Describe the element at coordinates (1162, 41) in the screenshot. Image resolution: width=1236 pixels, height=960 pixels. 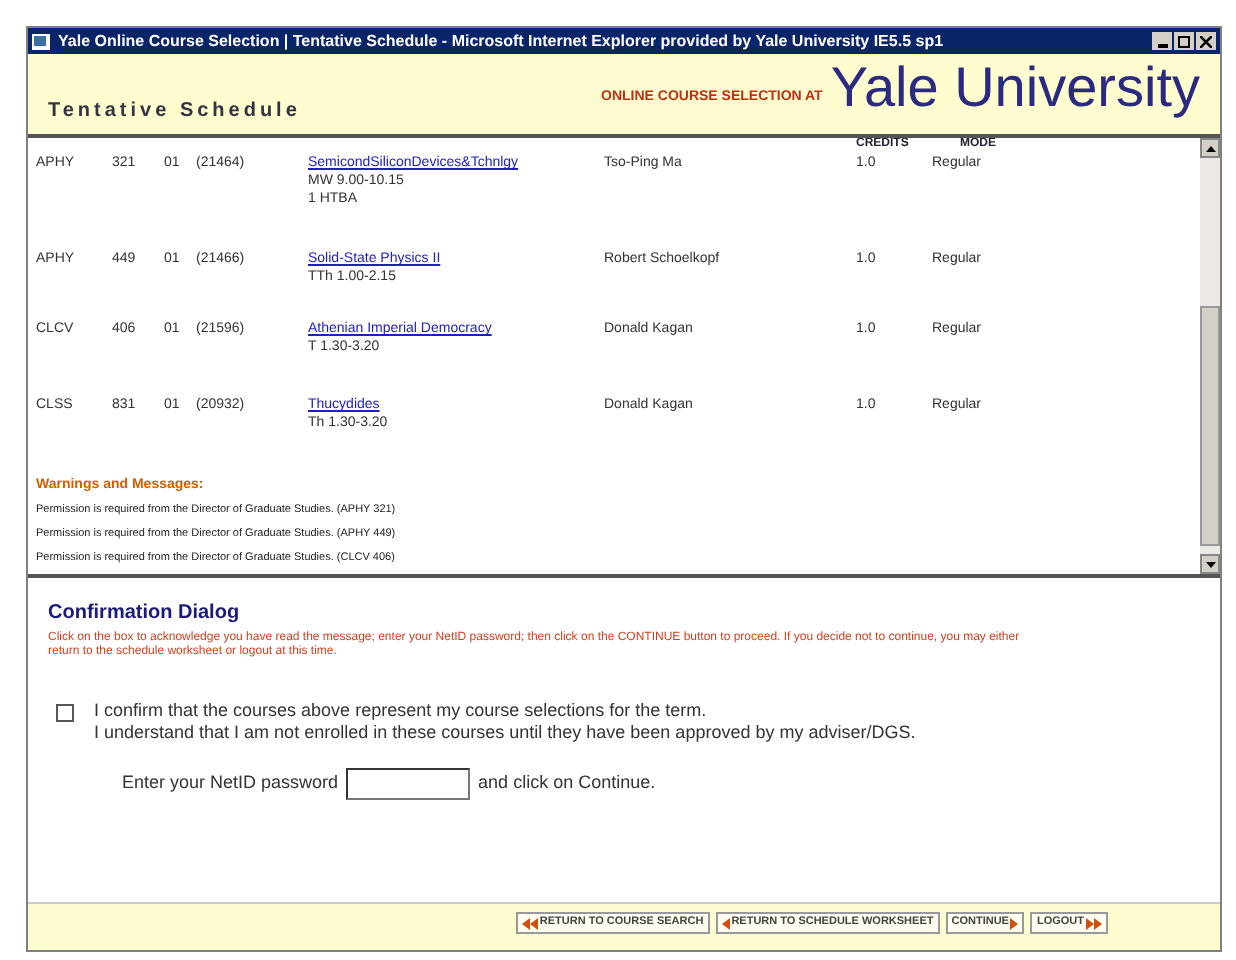
I see `minimize-button` at that location.